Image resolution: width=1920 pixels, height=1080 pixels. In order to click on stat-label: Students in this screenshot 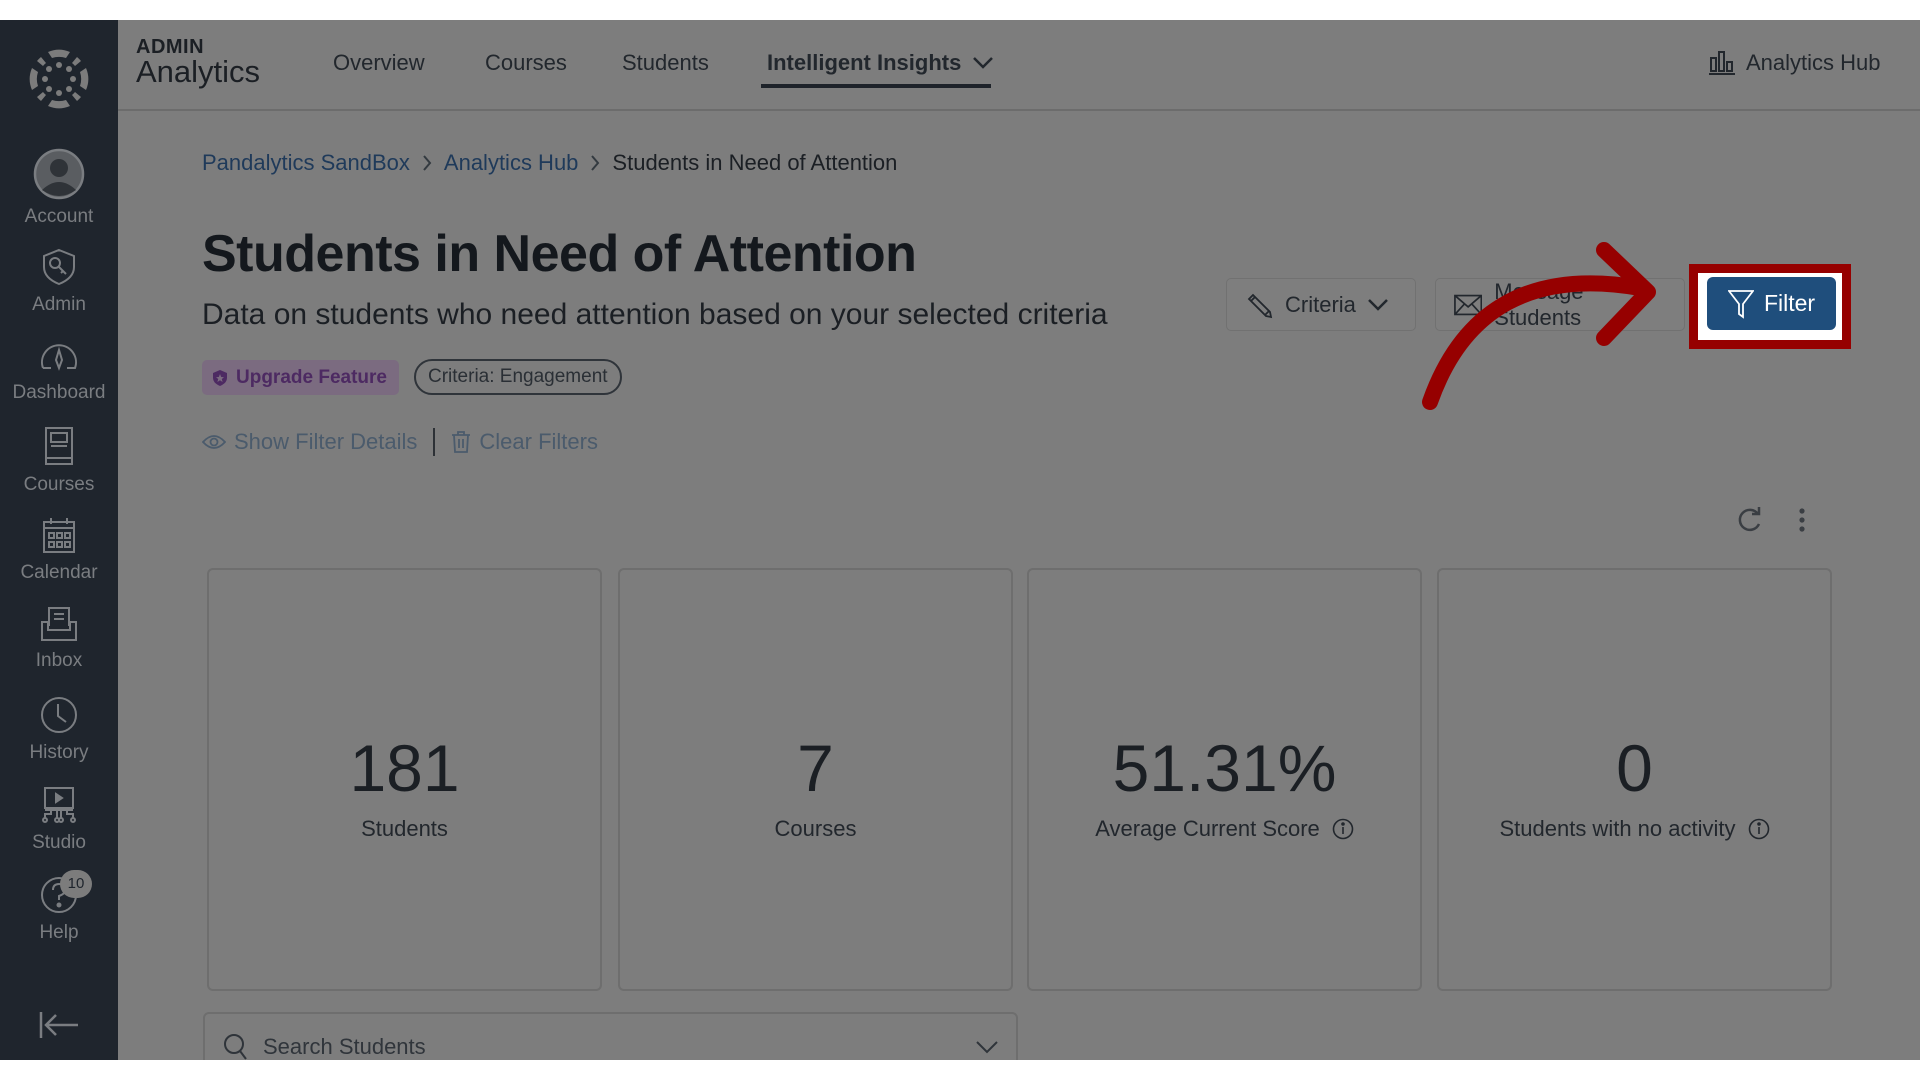, I will do `click(404, 829)`.